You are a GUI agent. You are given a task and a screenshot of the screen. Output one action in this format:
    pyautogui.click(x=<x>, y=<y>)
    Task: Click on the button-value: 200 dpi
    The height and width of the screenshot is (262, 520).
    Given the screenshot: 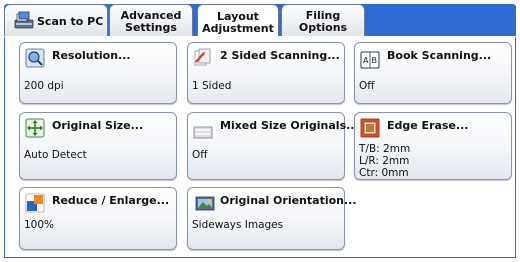 What is the action you would take?
    pyautogui.click(x=44, y=86)
    